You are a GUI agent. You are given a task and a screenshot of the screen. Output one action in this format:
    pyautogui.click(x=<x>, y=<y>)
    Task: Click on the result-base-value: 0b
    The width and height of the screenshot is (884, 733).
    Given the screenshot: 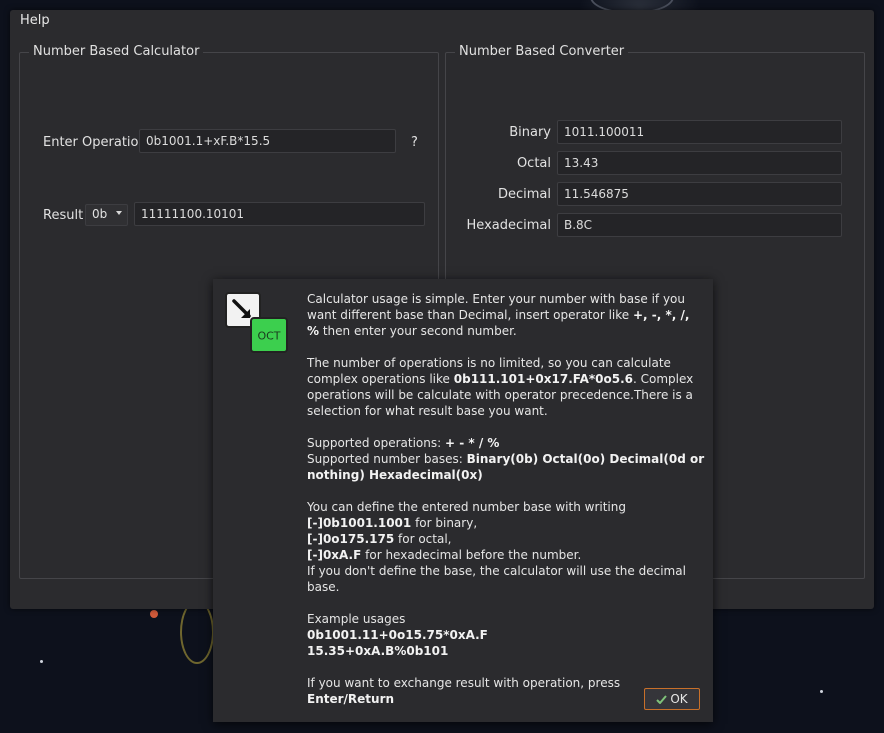 What is the action you would take?
    pyautogui.click(x=100, y=214)
    